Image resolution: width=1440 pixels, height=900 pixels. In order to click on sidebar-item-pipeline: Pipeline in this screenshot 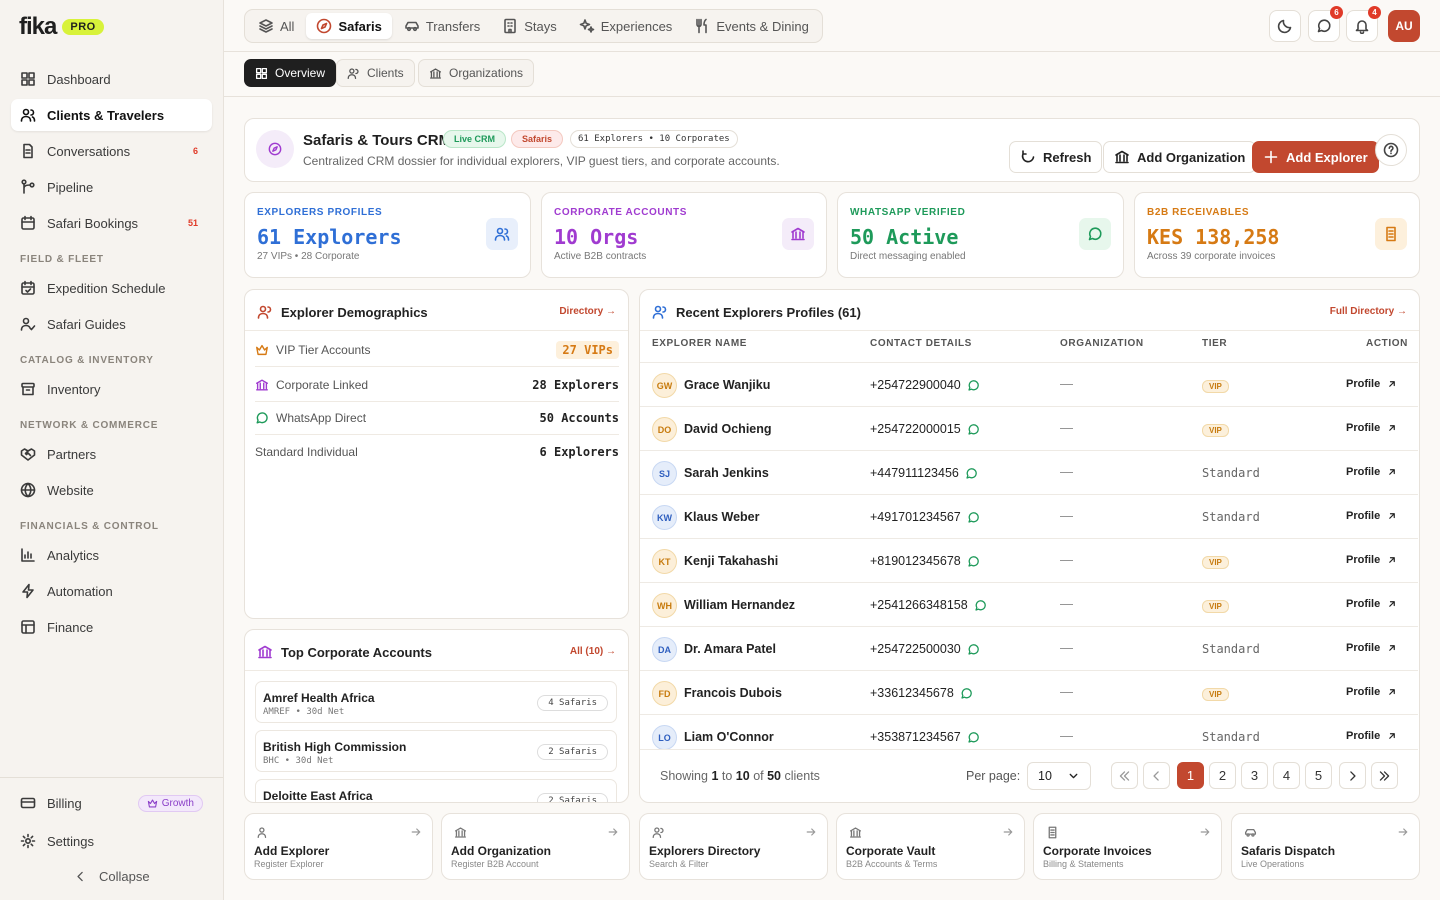, I will do `click(111, 187)`.